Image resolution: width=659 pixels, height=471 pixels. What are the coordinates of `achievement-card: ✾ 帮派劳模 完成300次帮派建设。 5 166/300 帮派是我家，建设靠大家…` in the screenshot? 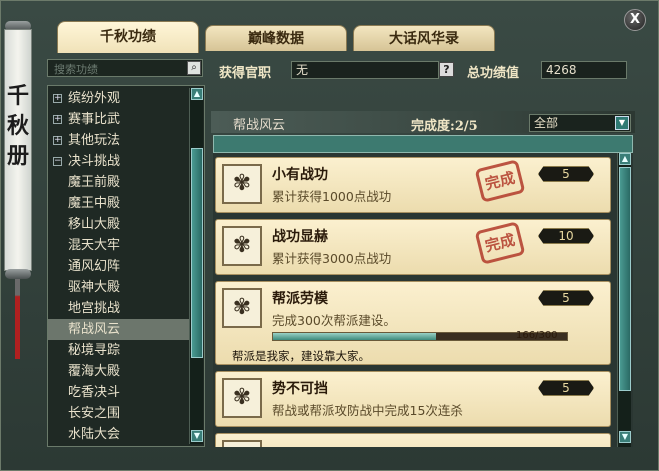 It's located at (413, 323).